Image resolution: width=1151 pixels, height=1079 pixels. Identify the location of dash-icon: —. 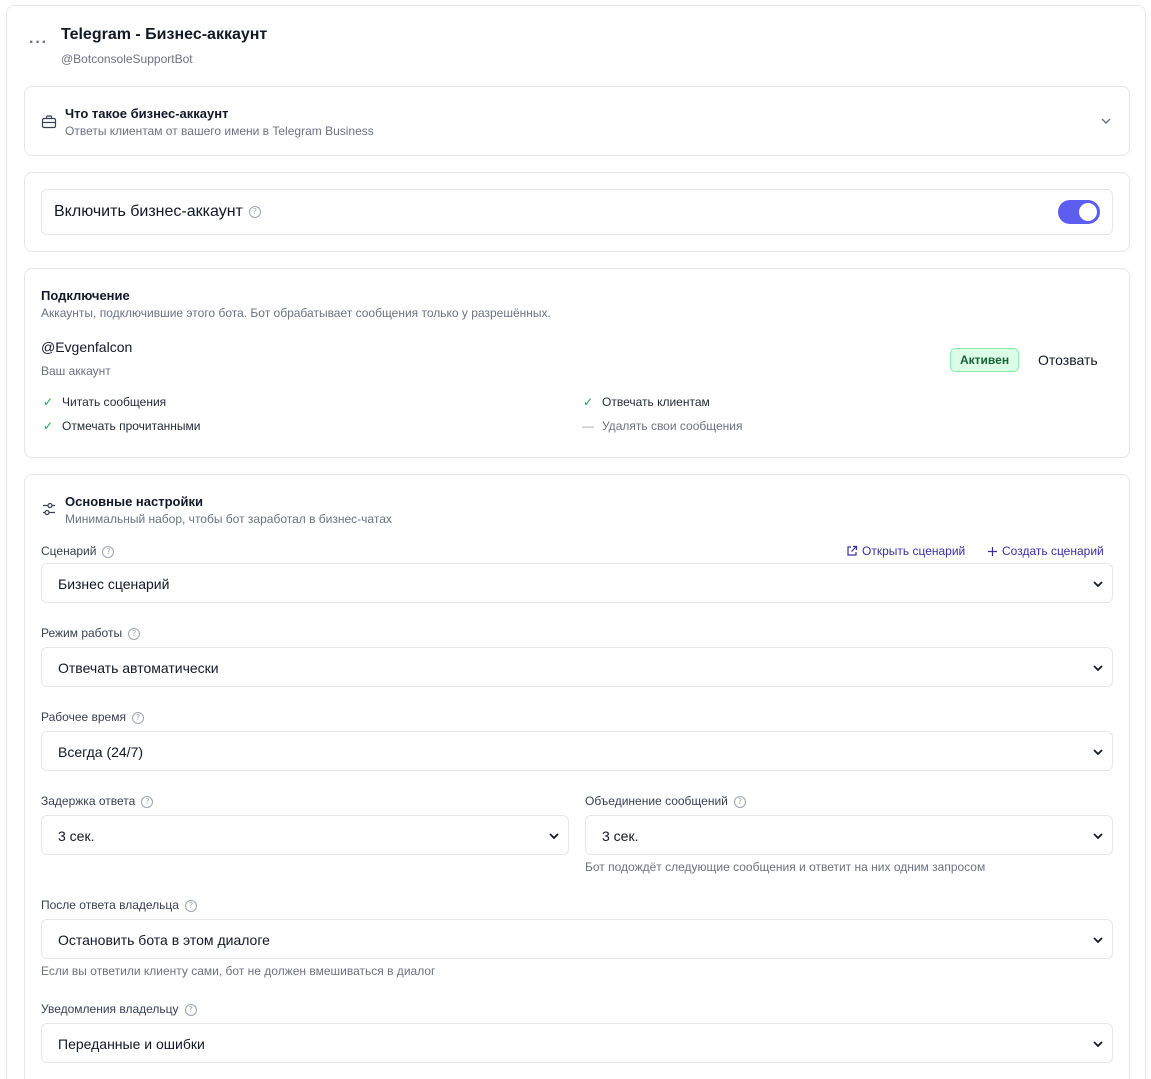
(588, 426).